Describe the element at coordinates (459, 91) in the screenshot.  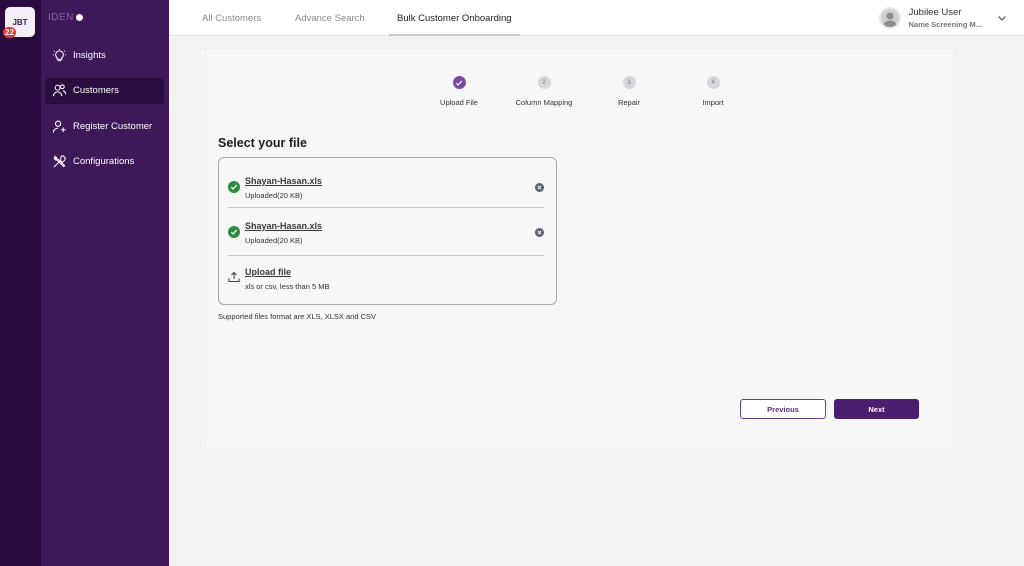
I see `step-upload-file: Upload File` at that location.